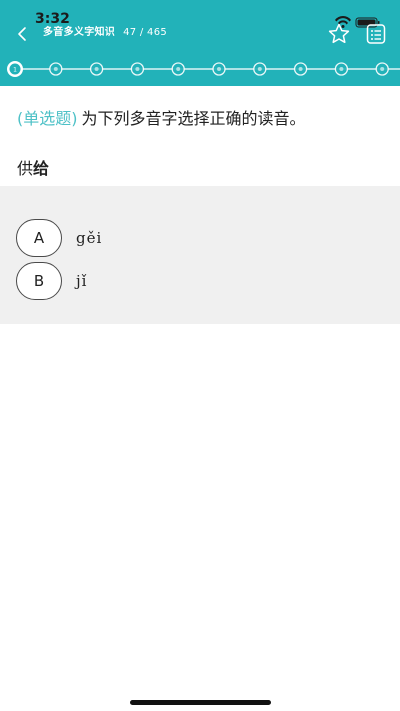  Describe the element at coordinates (145, 32) in the screenshot. I see `question-counter: 47 / 465` at that location.